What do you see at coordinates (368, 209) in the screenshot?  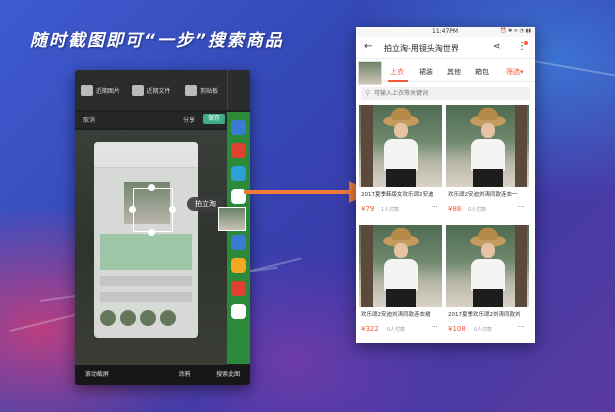 I see `product-price: ¥79` at bounding box center [368, 209].